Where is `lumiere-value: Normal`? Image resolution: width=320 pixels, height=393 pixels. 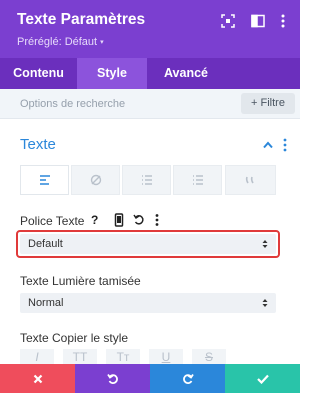 lumiere-value: Normal is located at coordinates (46, 303).